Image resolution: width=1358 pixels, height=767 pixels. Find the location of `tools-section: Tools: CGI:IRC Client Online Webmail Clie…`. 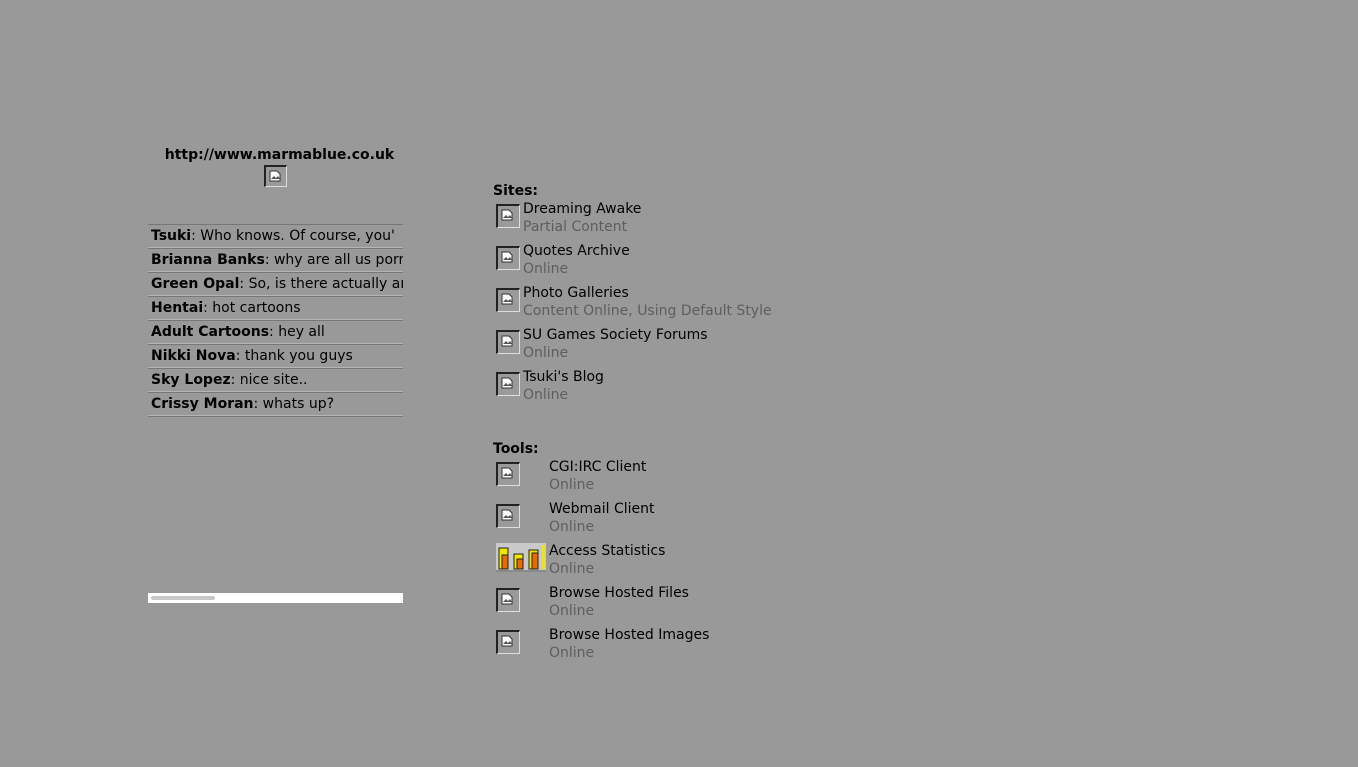

tools-section: Tools: CGI:IRC Client Online Webmail Clie… is located at coordinates (703, 554).